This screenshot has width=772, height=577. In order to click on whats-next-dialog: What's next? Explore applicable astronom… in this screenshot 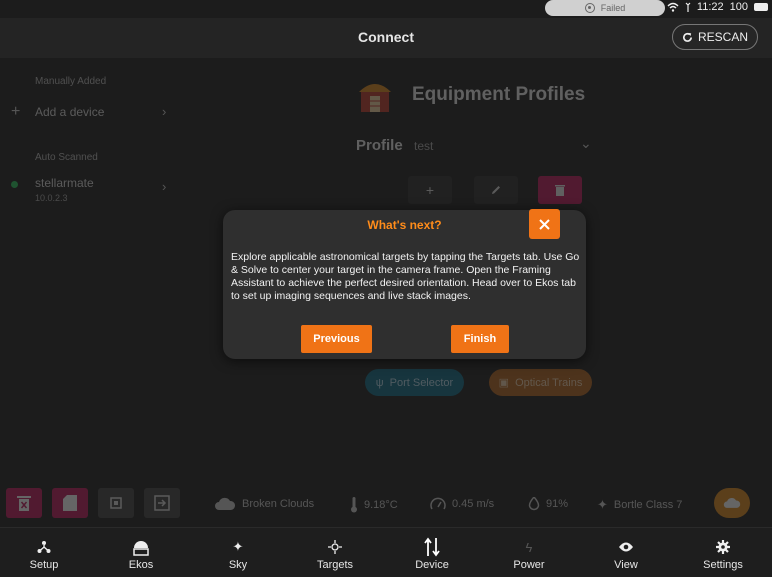, I will do `click(404, 284)`.